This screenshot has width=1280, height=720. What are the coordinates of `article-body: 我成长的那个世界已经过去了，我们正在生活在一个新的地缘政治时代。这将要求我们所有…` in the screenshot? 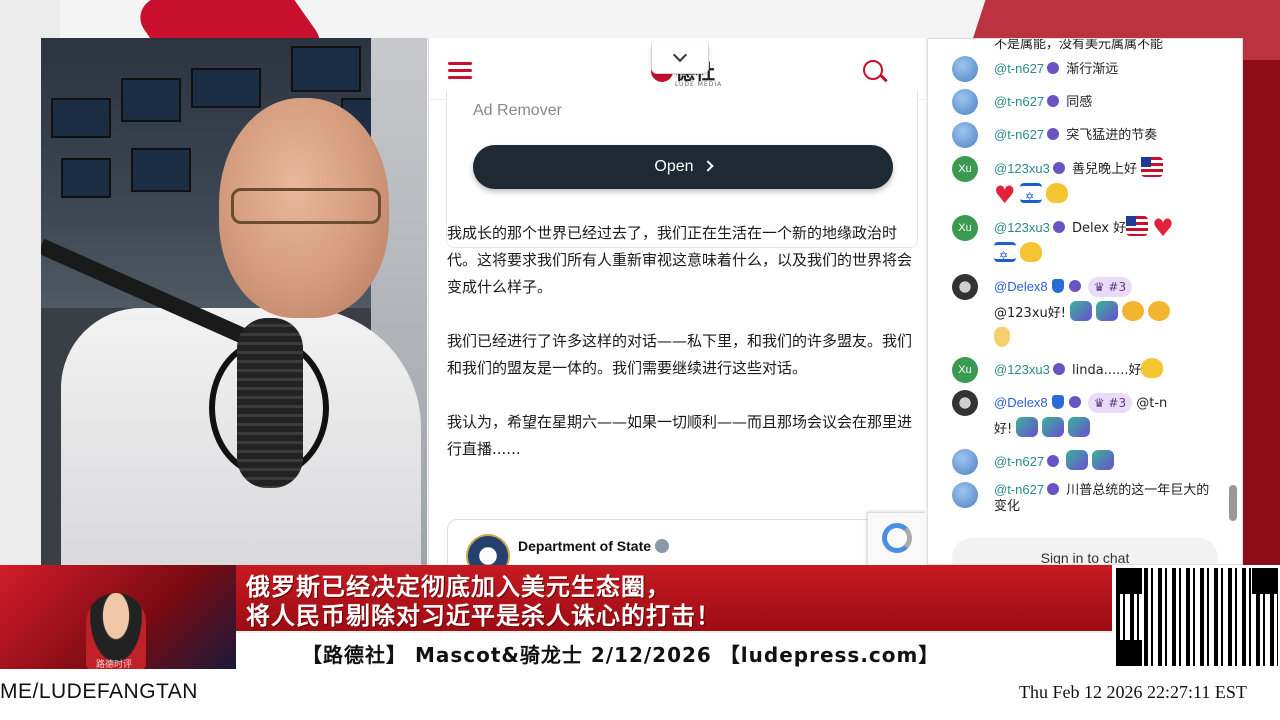 It's located at (685, 355).